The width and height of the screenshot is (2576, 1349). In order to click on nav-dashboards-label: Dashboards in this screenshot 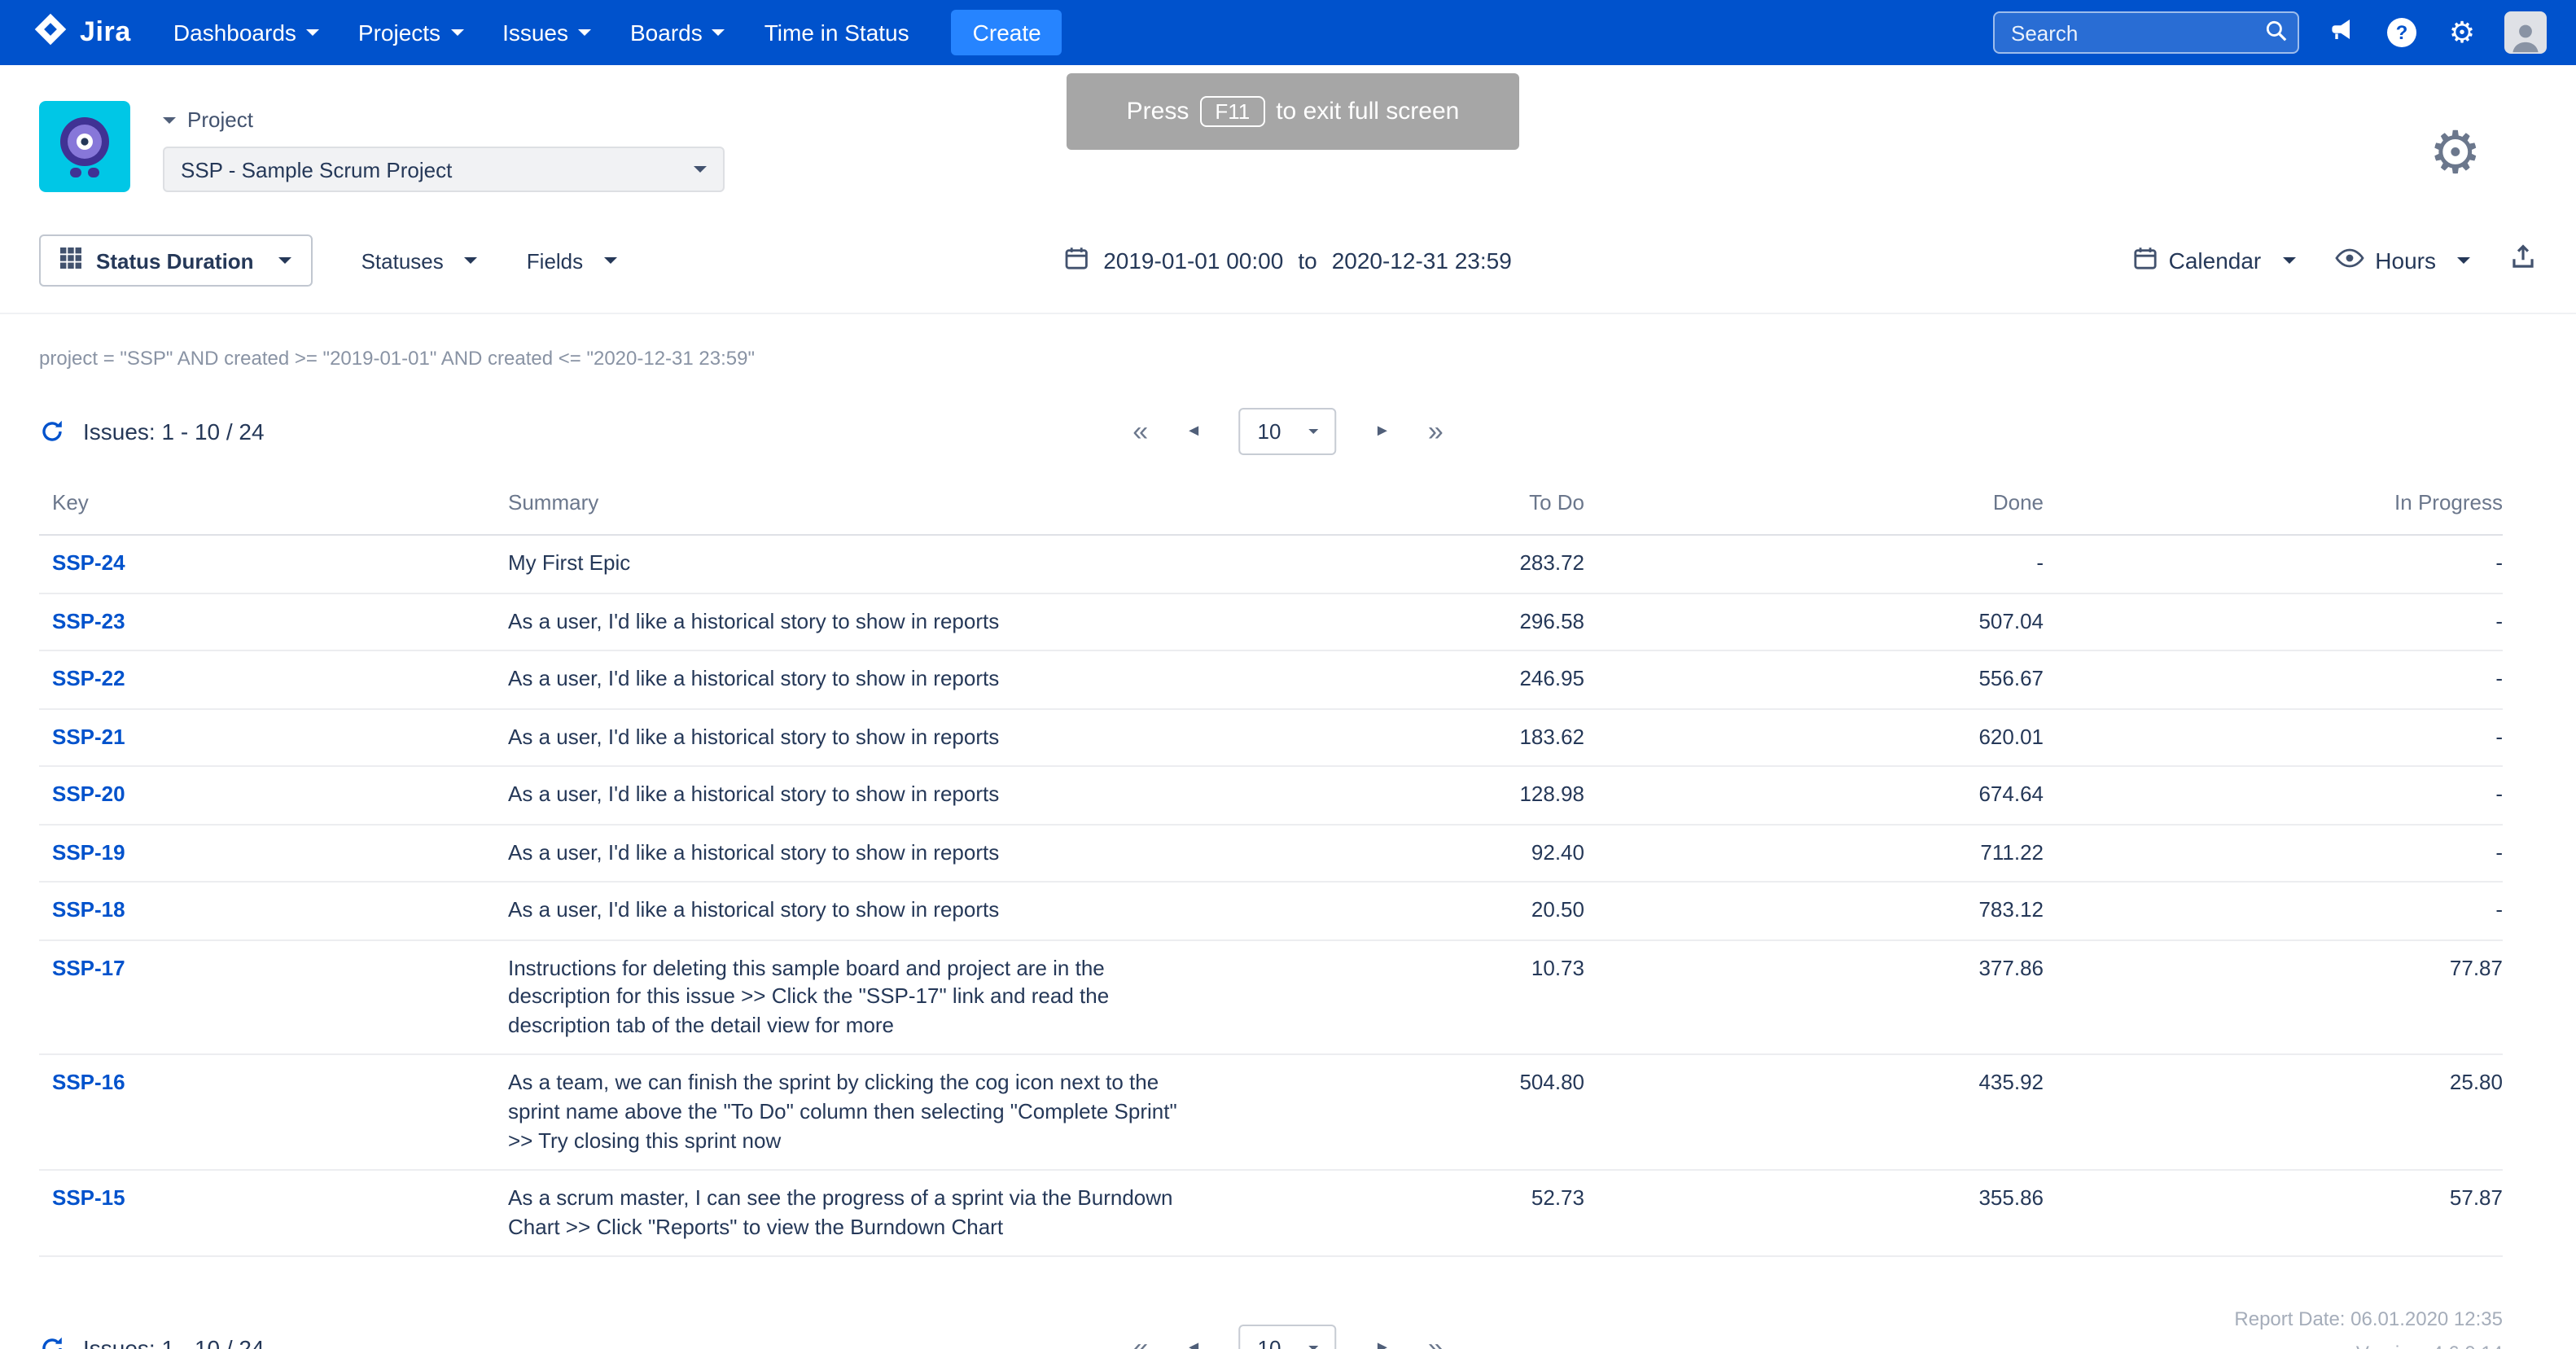, I will do `click(234, 33)`.